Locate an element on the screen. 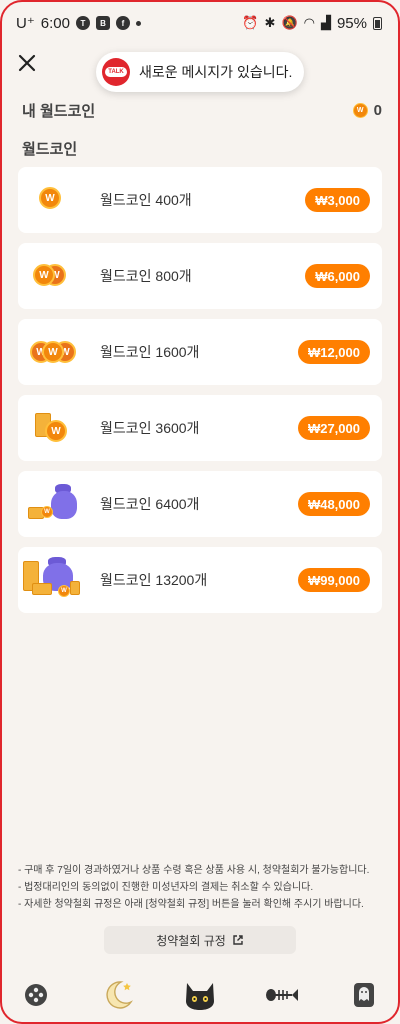  treasure-bag-icon: W is located at coordinates (58, 580).